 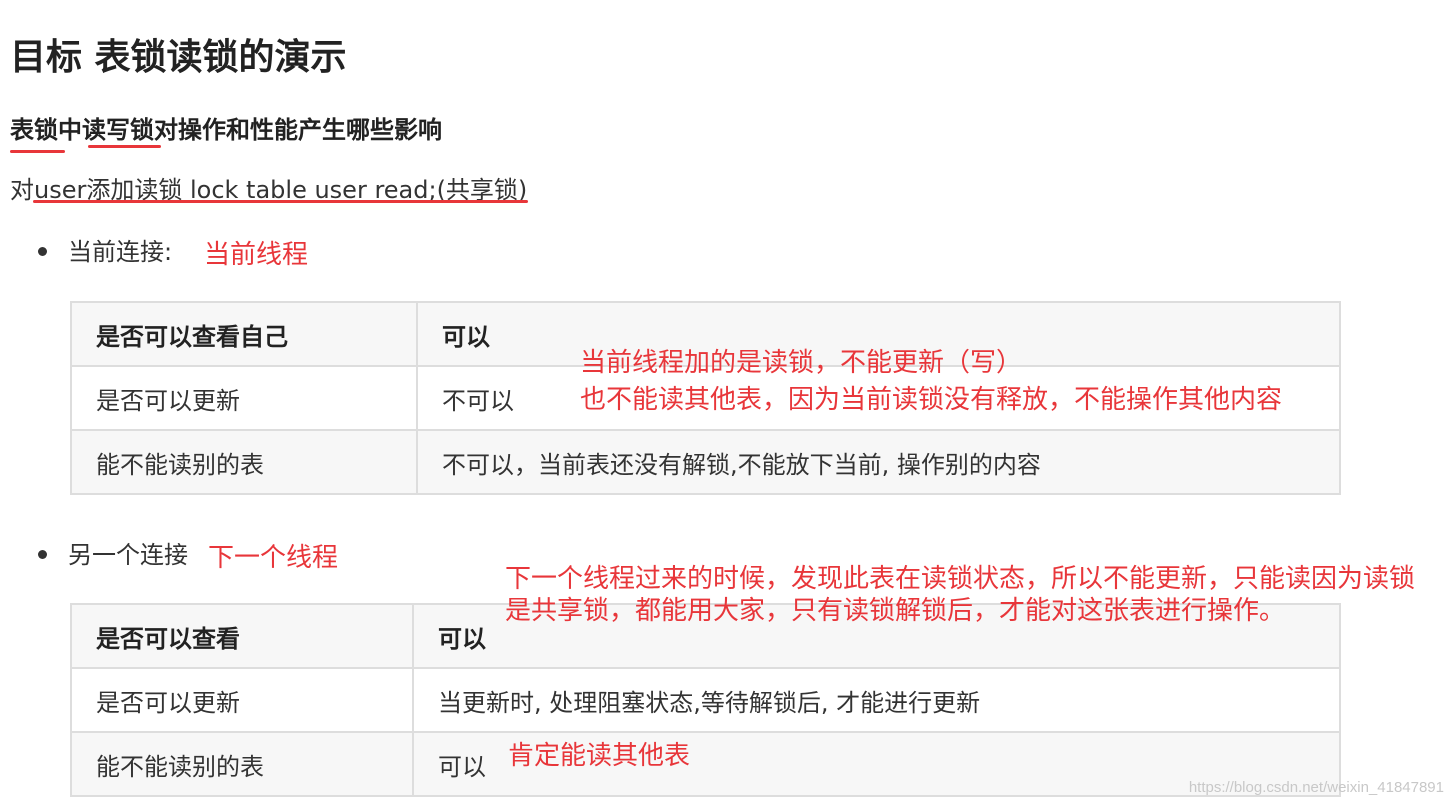 What do you see at coordinates (931, 400) in the screenshot?
I see `section1-note-line2: 也不能读其他表，因为当前读锁没有释放，不能操作其他内容` at bounding box center [931, 400].